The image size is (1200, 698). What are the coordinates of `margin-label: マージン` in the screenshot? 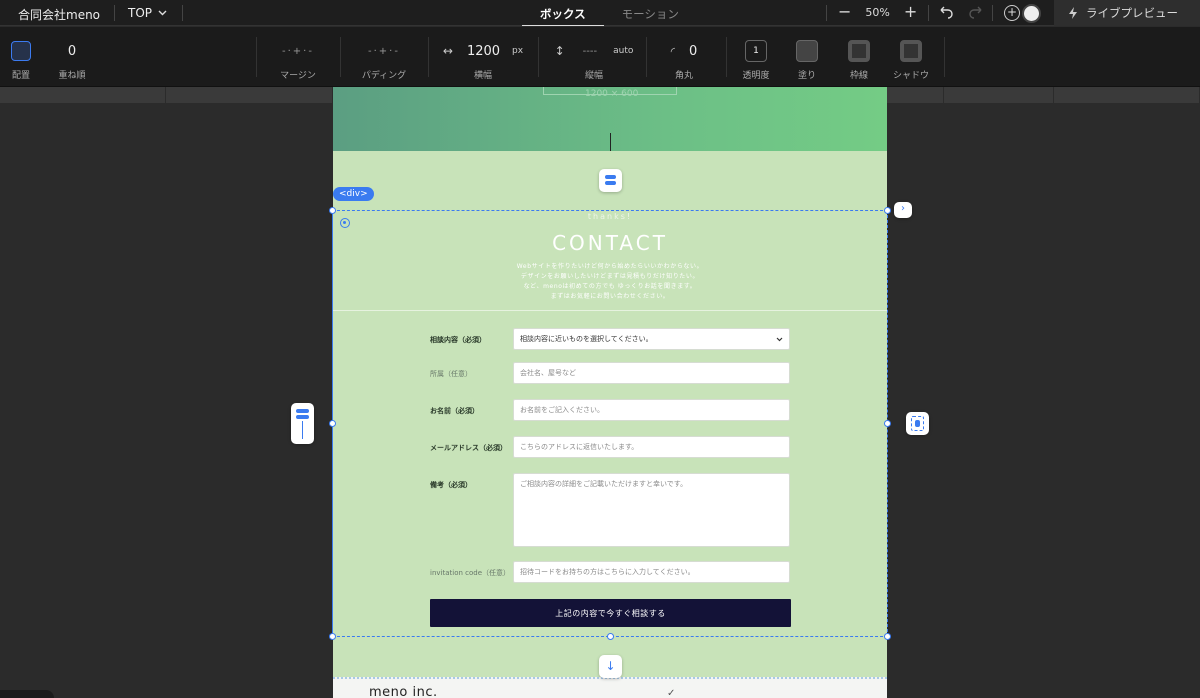 It's located at (298, 76).